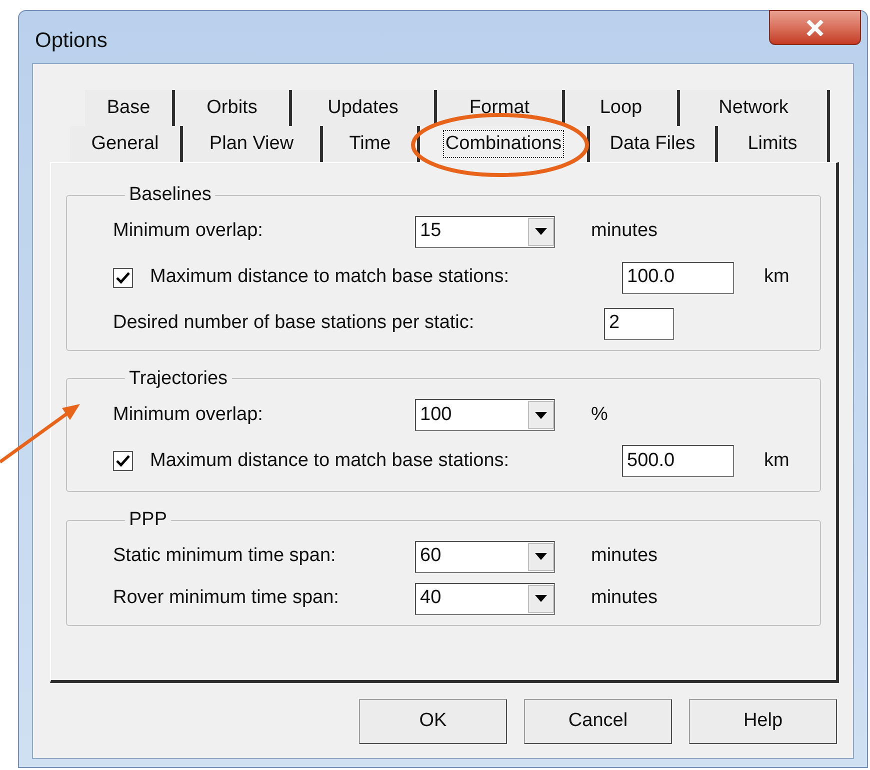  What do you see at coordinates (71, 41) in the screenshot?
I see `window-title: Options` at bounding box center [71, 41].